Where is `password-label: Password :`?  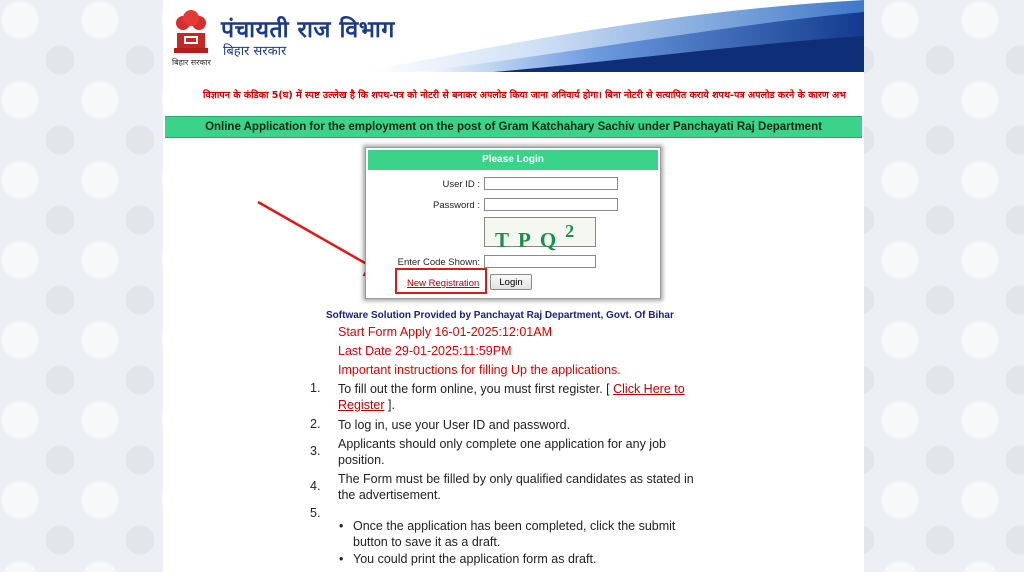
password-label: Password : is located at coordinates (456, 205).